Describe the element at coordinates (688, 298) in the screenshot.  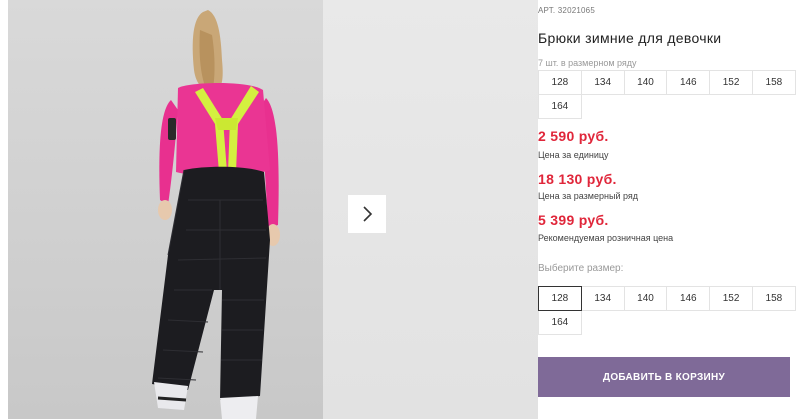
I see `size-option-146: 146` at that location.